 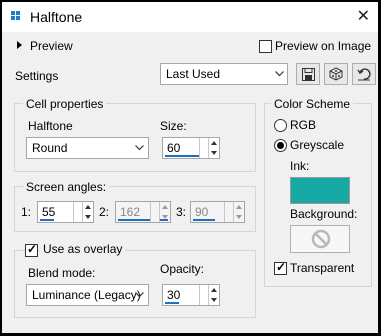 What do you see at coordinates (51, 46) in the screenshot?
I see `preview-toggle: Preview` at bounding box center [51, 46].